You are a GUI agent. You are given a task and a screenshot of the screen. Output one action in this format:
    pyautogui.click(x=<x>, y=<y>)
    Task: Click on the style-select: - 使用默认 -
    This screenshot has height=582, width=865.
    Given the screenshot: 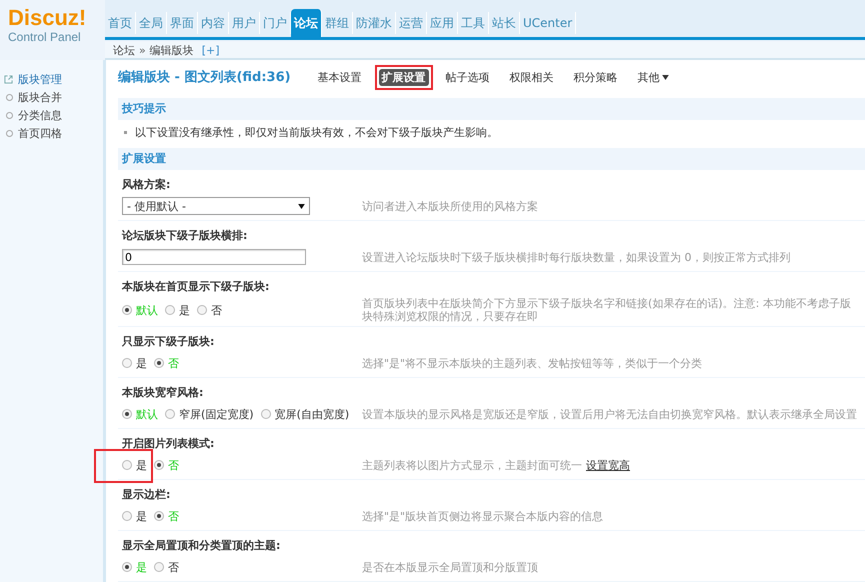 What is the action you would take?
    pyautogui.click(x=216, y=206)
    